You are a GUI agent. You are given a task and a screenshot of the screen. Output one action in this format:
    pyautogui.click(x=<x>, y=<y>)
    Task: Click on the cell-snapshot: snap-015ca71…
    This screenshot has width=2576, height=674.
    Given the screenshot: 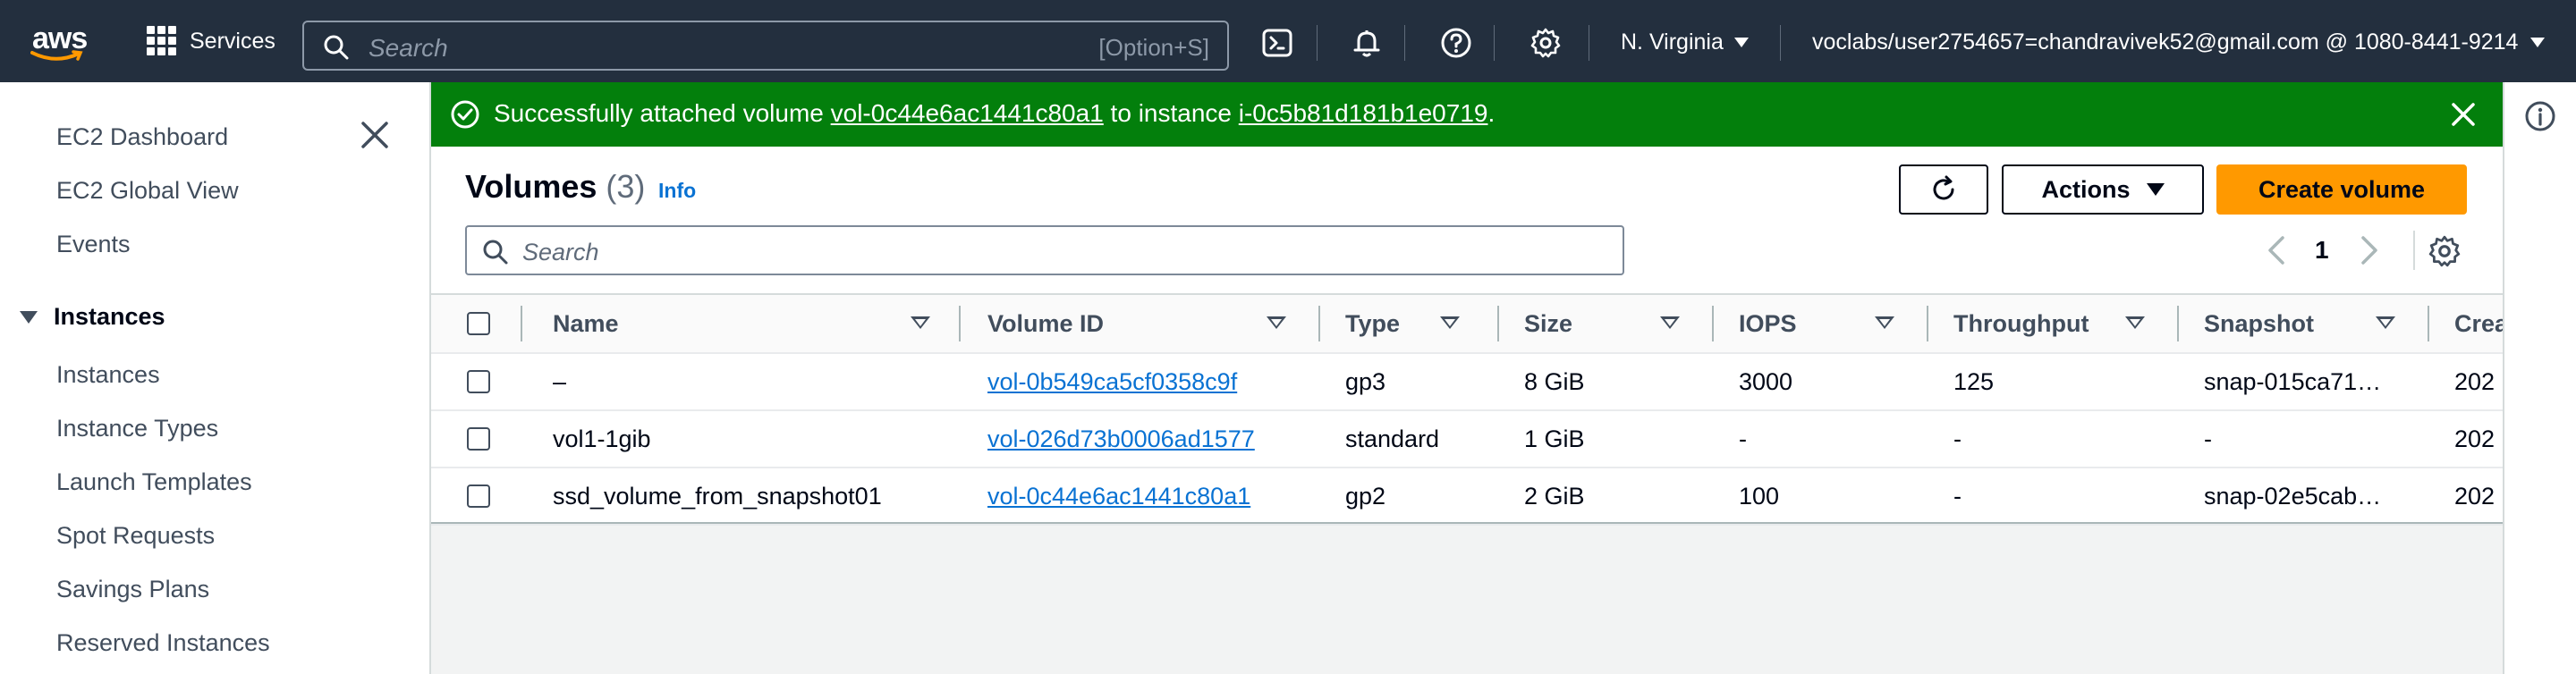 What is the action you would take?
    pyautogui.click(x=2293, y=381)
    